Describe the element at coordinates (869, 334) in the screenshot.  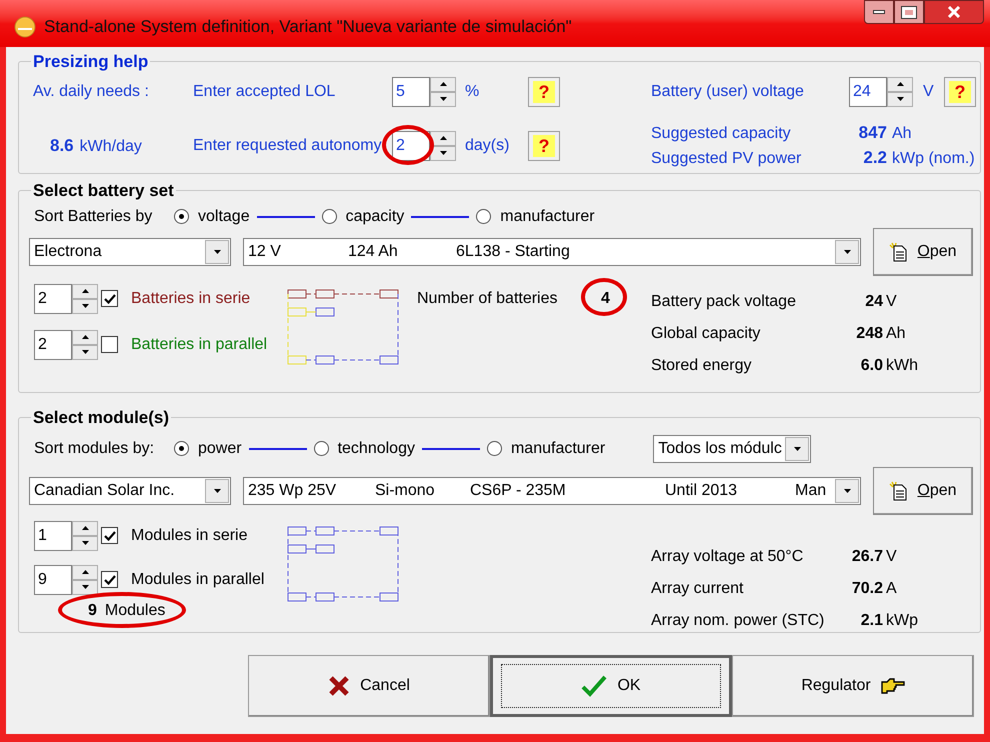
I see `stat-value: 248` at that location.